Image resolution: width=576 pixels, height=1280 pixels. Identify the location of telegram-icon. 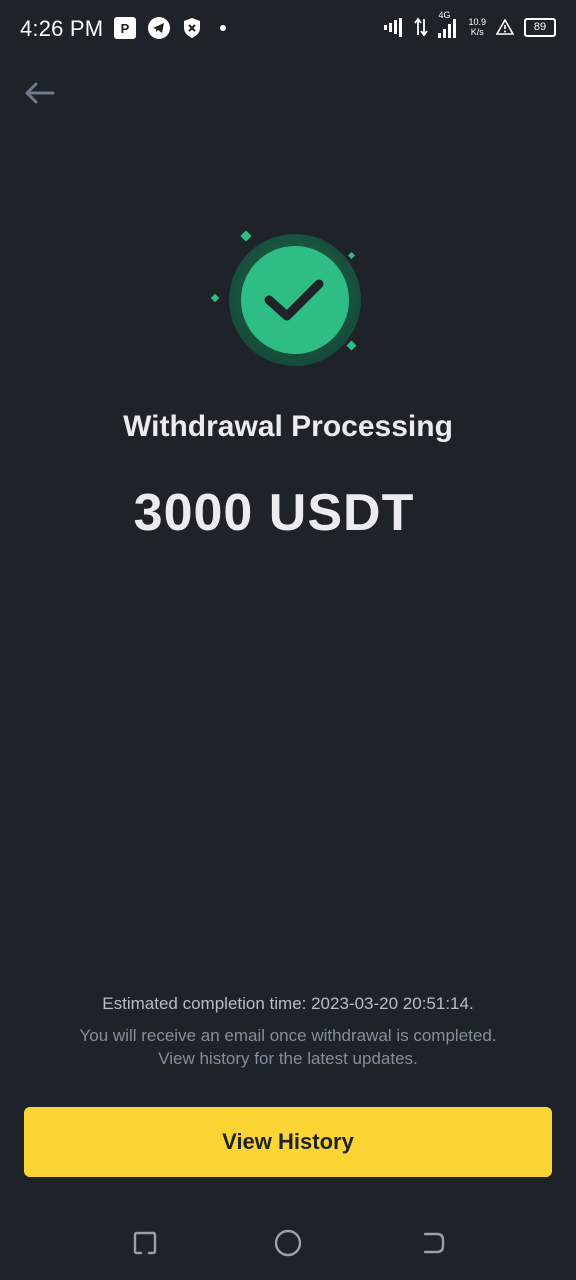
(159, 28).